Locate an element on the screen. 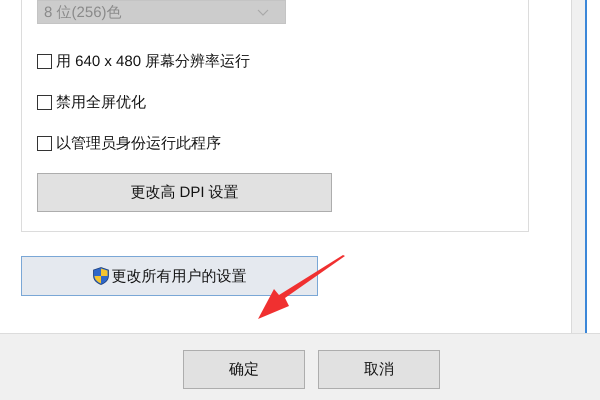 Image resolution: width=600 pixels, height=400 pixels. checkbox-label: 以管理员身份运行此程序 is located at coordinates (138, 143).